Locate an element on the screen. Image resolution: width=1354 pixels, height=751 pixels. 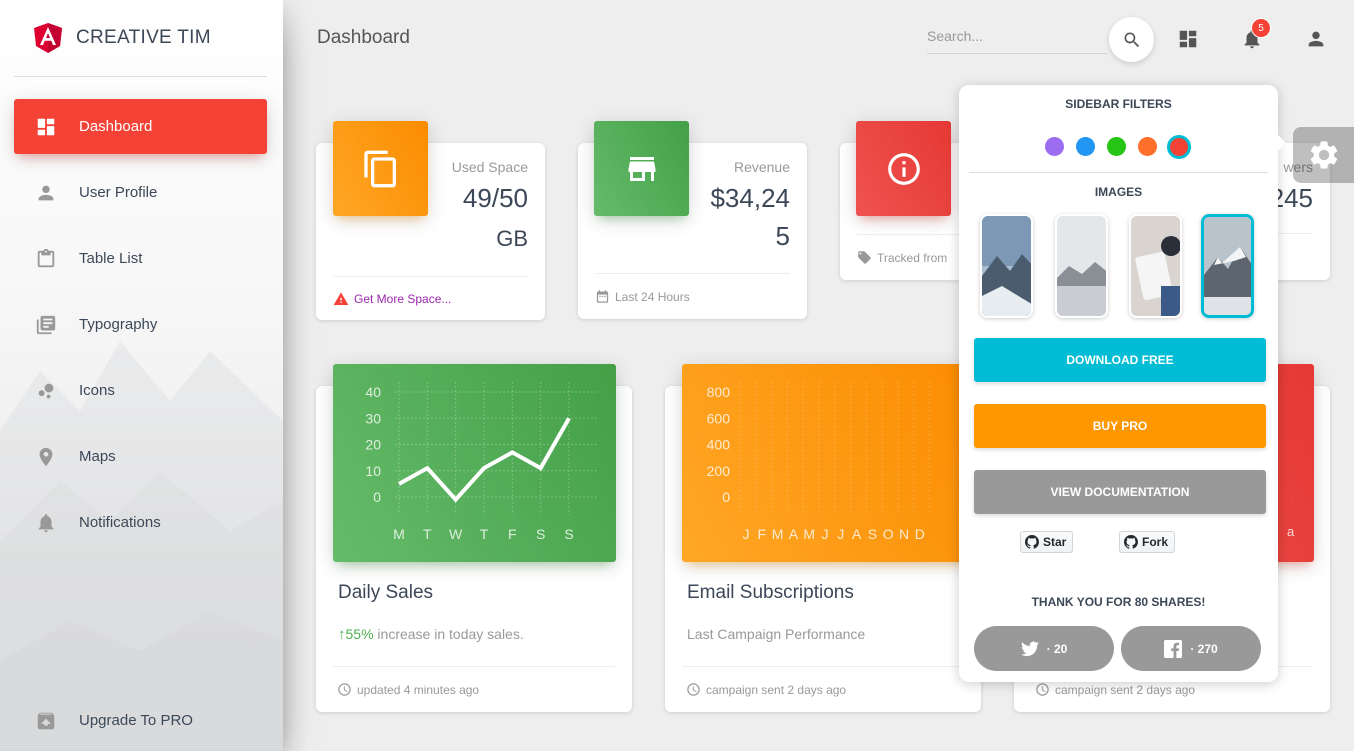
notification-badge: 5 is located at coordinates (1261, 28).